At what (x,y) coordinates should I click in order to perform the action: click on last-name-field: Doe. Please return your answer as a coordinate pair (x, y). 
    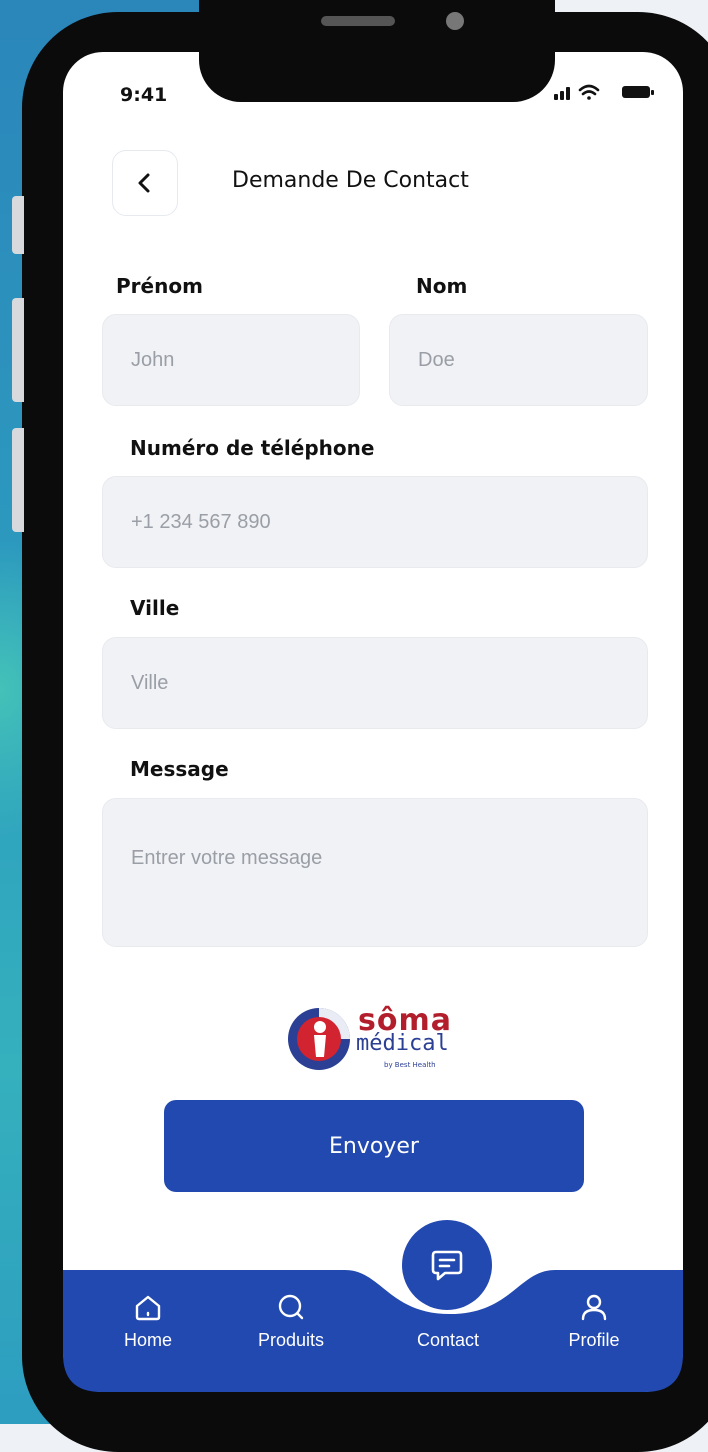
    Looking at the image, I should click on (518, 360).